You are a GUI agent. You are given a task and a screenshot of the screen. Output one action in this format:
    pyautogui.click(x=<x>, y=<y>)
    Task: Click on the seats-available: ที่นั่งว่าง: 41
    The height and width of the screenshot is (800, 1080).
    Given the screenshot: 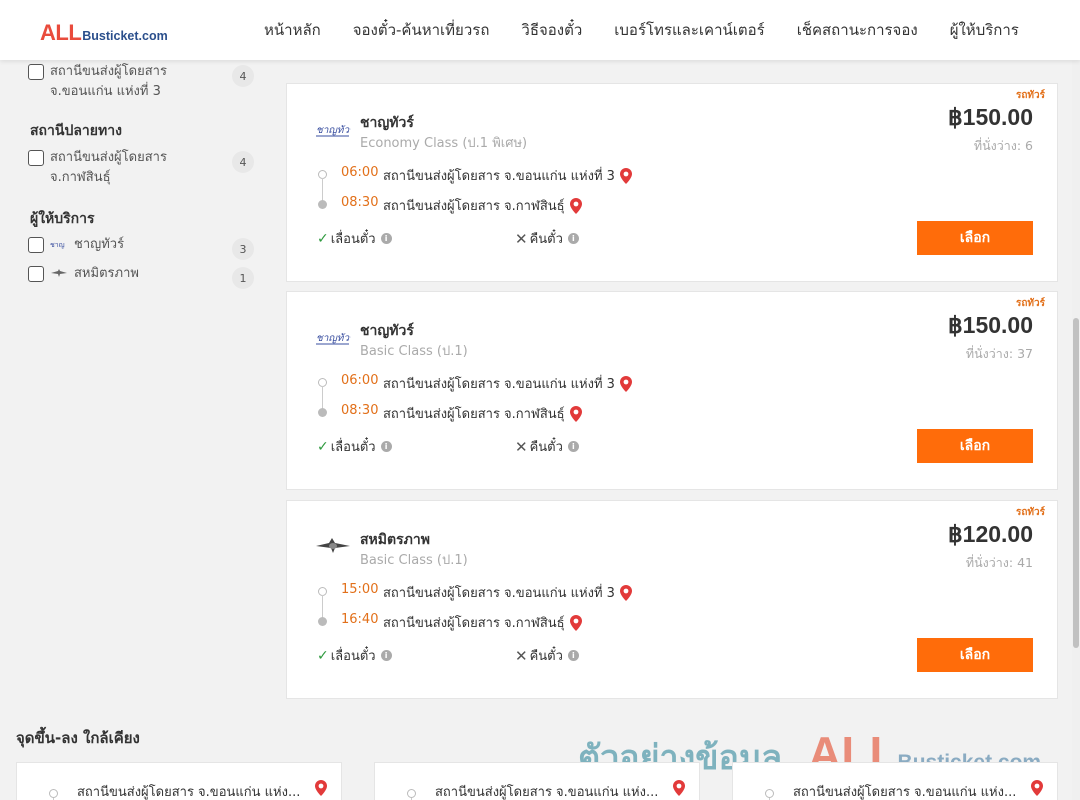 What is the action you would take?
    pyautogui.click(x=999, y=562)
    